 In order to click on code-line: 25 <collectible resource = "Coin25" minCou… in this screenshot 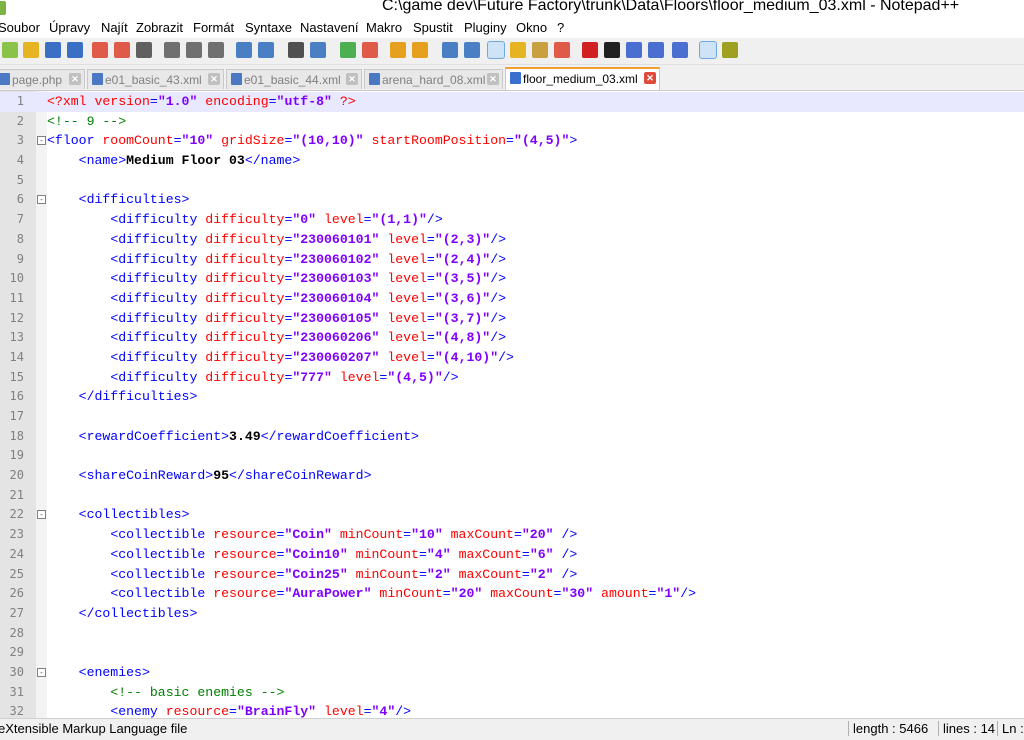, I will do `click(512, 575)`.